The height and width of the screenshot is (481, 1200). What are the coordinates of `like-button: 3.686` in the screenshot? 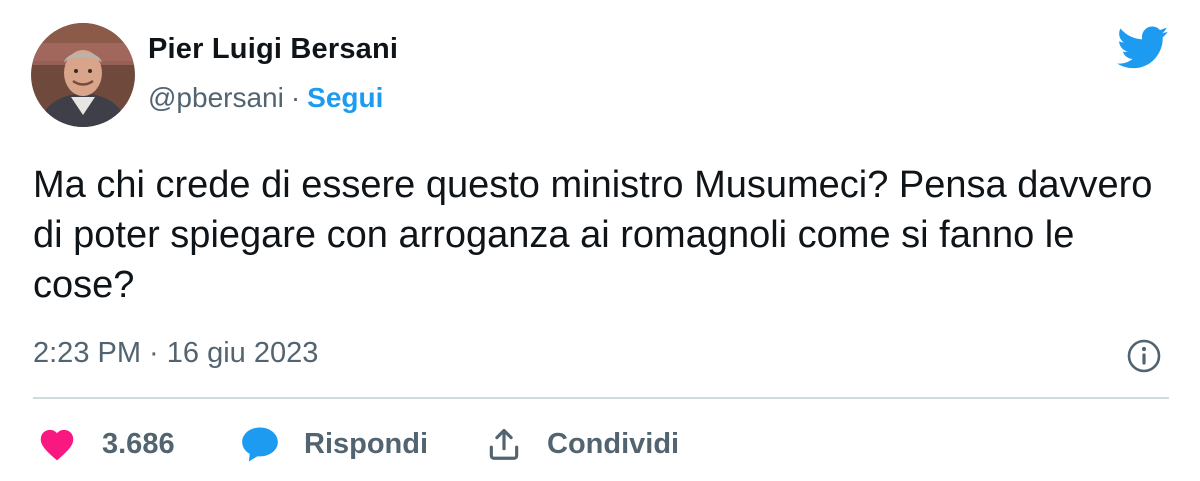 It's located at (106, 444).